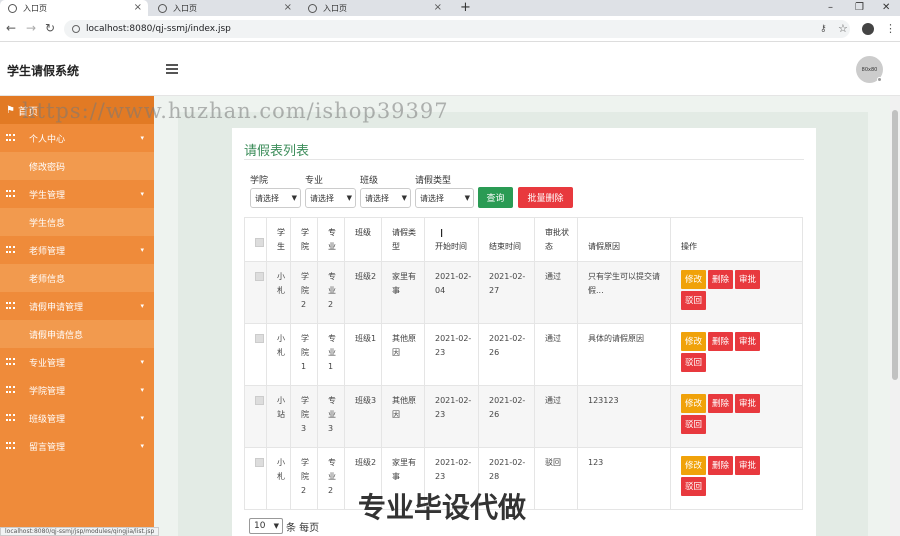 The image size is (900, 536). Describe the element at coordinates (556, 239) in the screenshot. I see `column-header: 审批状态` at that location.